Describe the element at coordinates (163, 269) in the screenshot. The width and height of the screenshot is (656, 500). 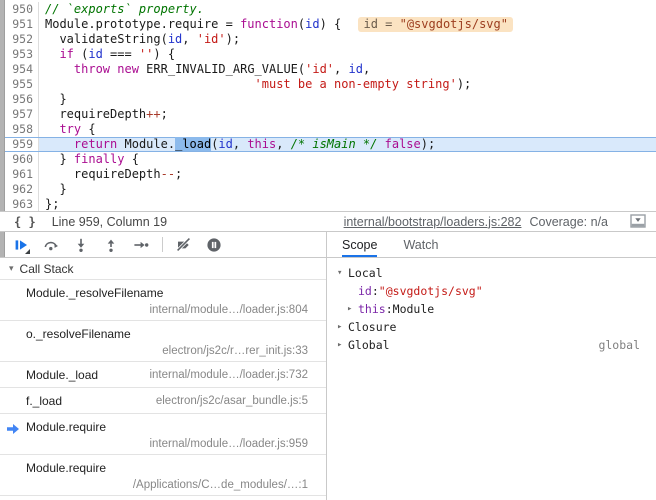
I see `callstack-header: ▾ Call Stack` at that location.